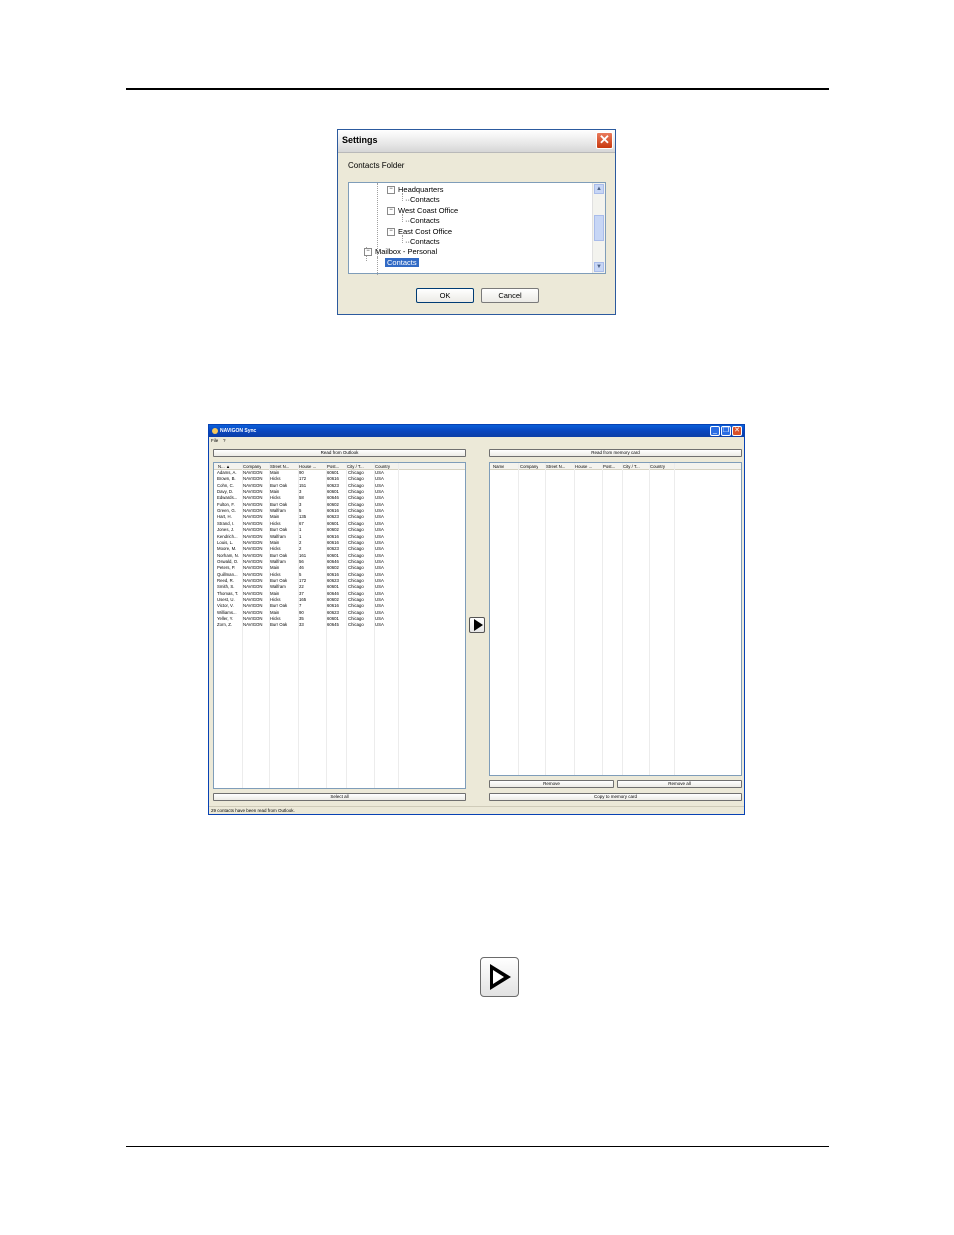 This screenshot has height=1235, width=954. Describe the element at coordinates (422, 211) in the screenshot. I see `tree-node-west-coast-office: − West Coast Office` at that location.